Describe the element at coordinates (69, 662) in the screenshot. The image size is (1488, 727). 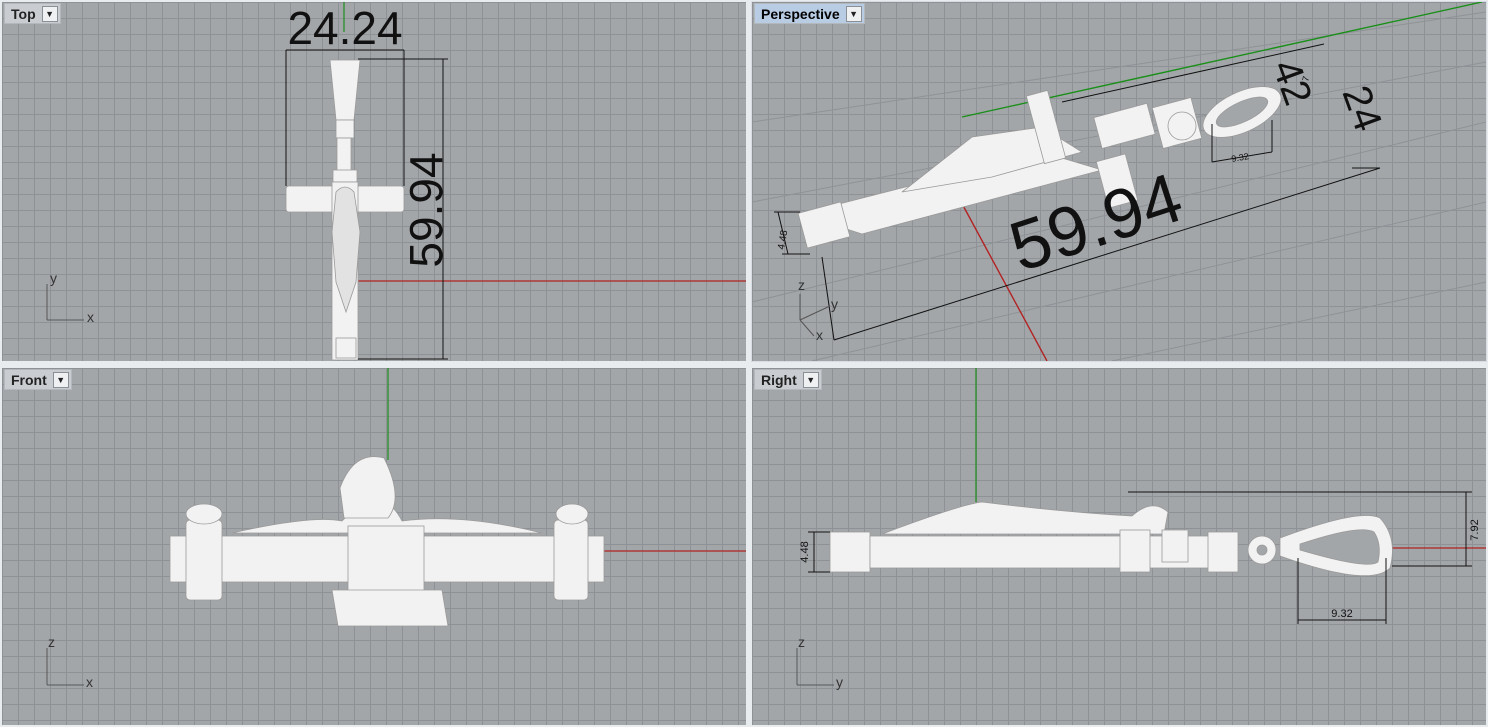
I see `axis-widget: z x` at that location.